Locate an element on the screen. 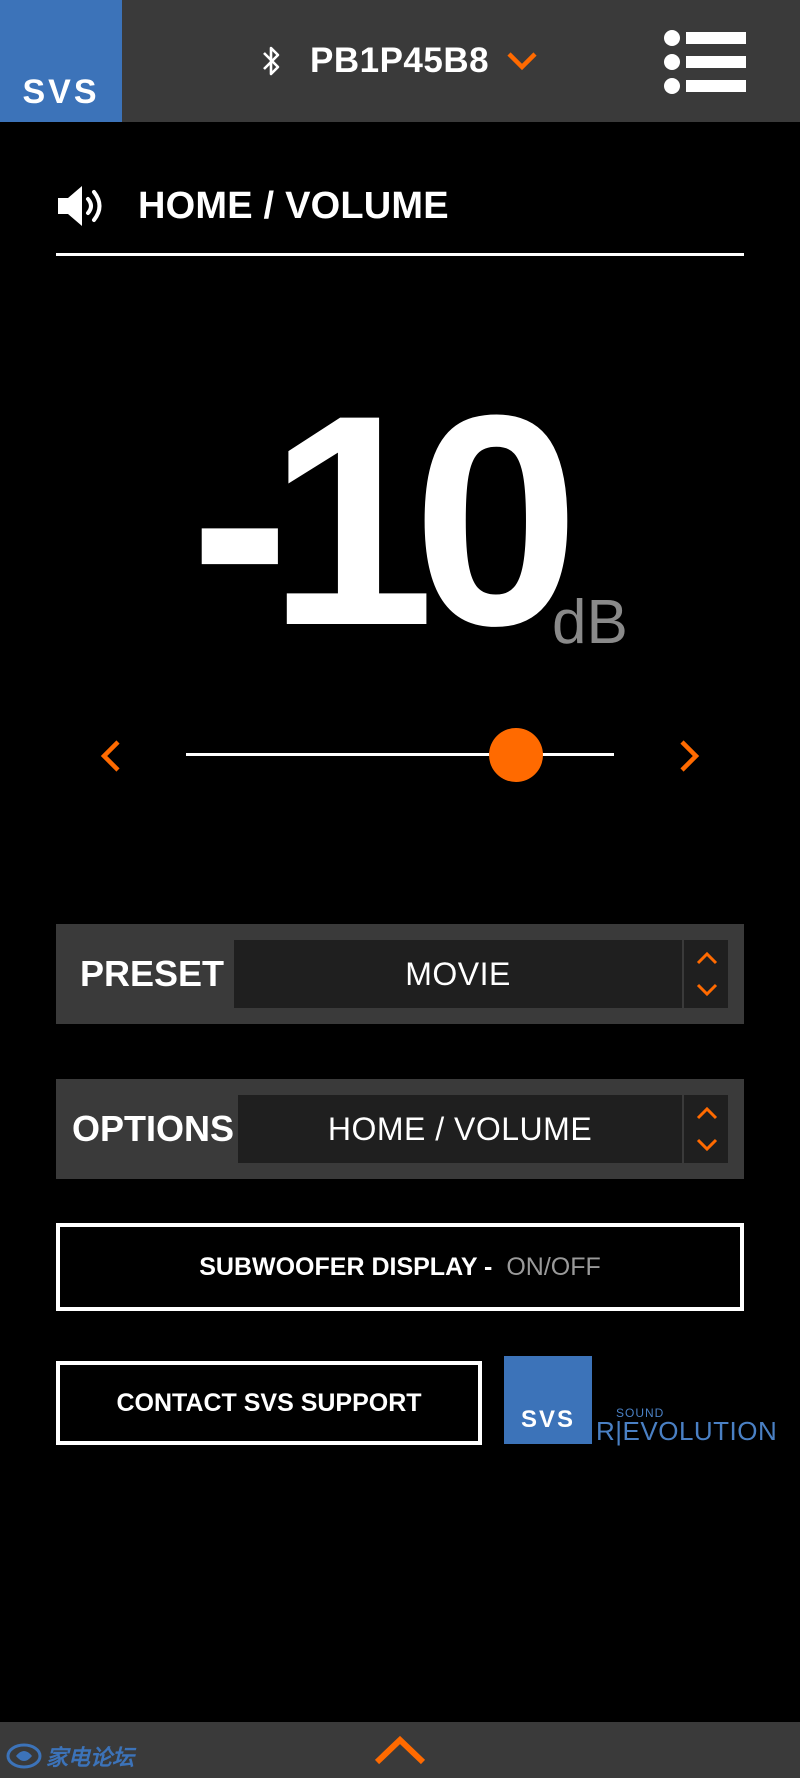  preset-value: MOVIE is located at coordinates (458, 974).